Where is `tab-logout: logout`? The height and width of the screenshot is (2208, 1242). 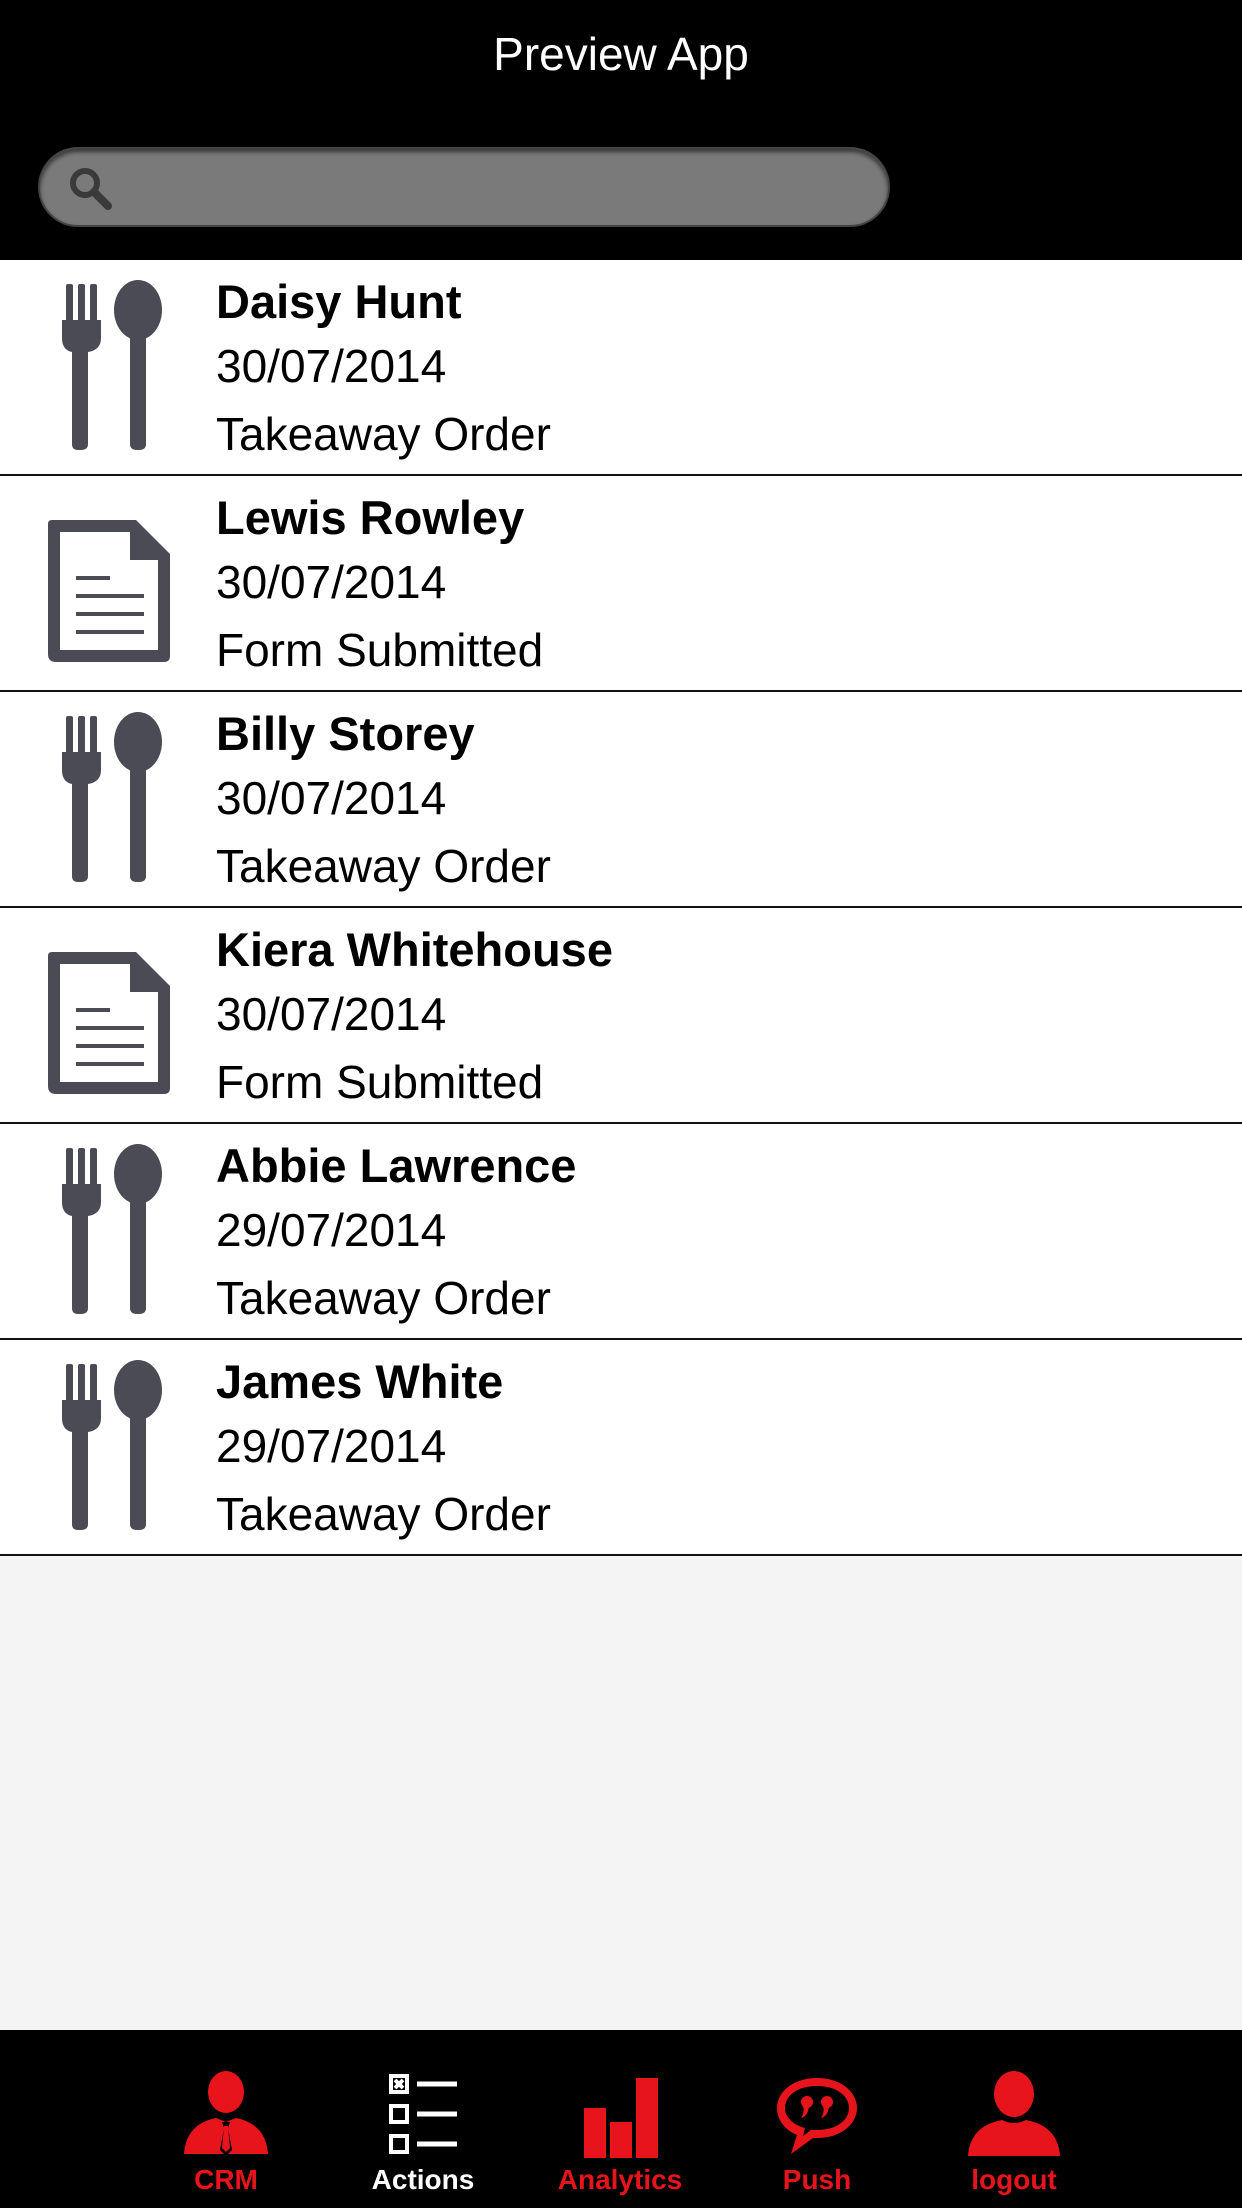
tab-logout: logout is located at coordinates (1014, 2119).